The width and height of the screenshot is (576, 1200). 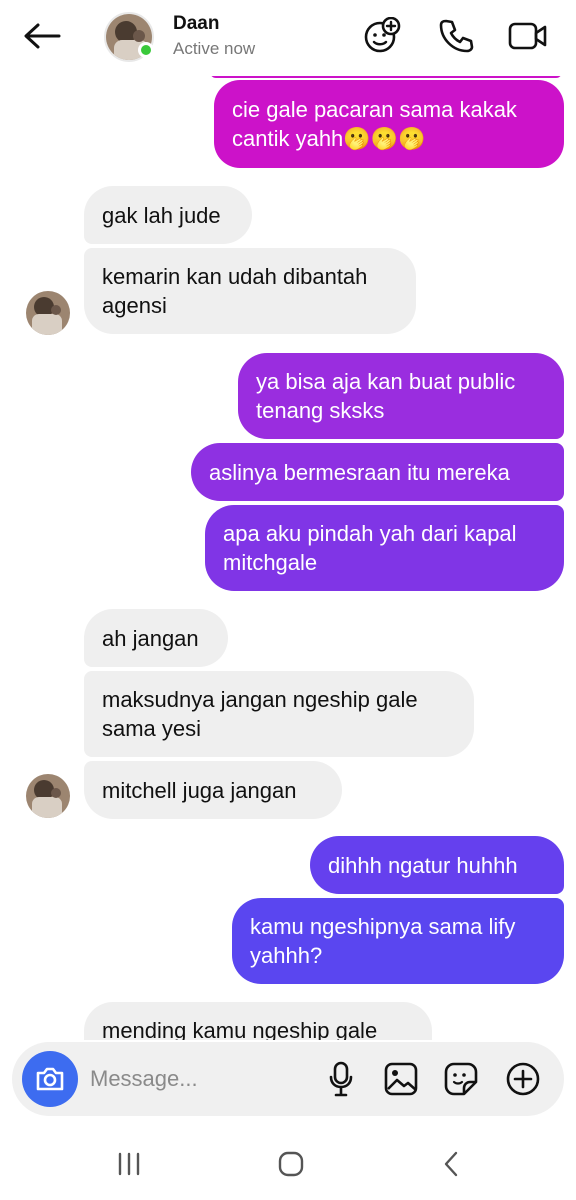 What do you see at coordinates (523, 1079) in the screenshot?
I see `plus-icon` at bounding box center [523, 1079].